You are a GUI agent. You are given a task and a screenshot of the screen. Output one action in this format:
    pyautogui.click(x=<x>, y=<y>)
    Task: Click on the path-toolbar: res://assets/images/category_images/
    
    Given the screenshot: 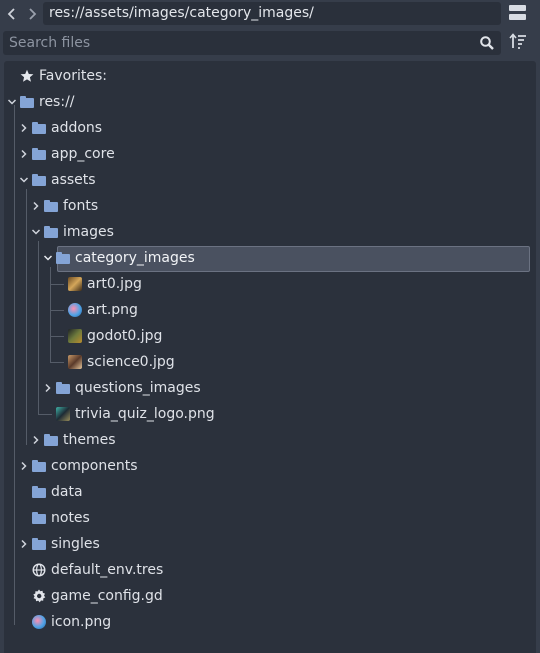 What is the action you would take?
    pyautogui.click(x=270, y=14)
    